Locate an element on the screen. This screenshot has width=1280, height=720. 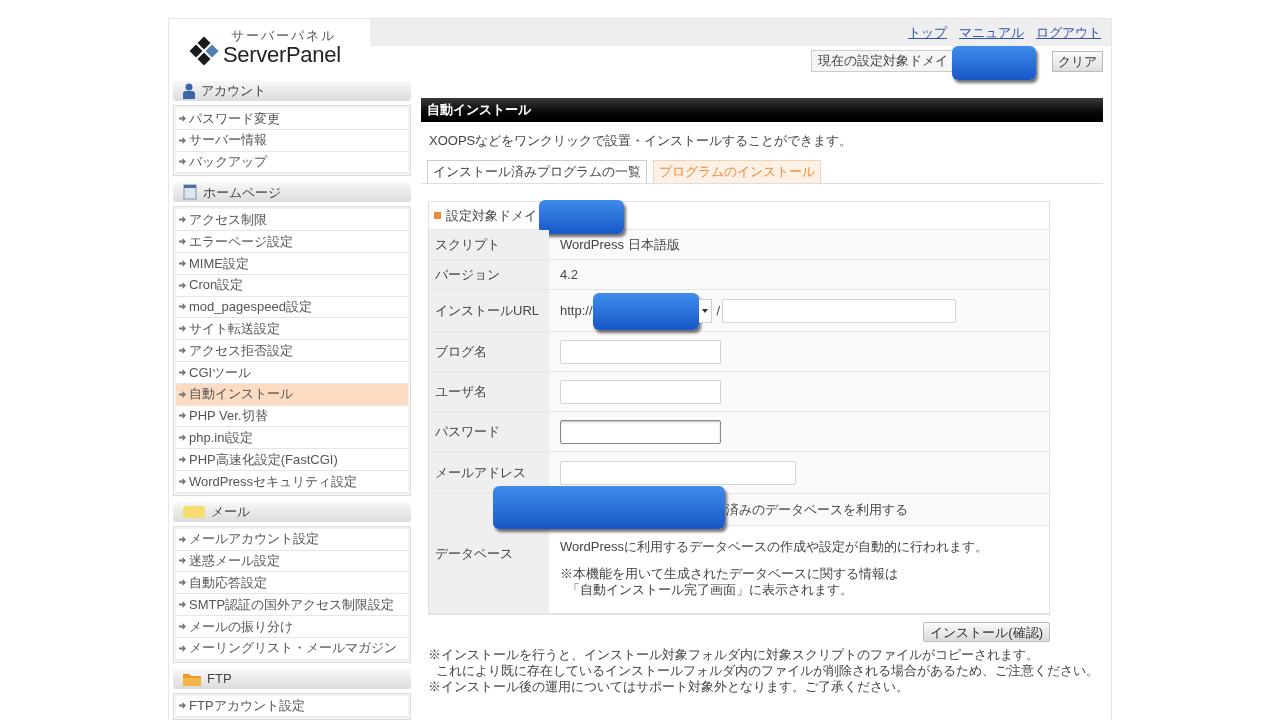
logo-diamonds-icon is located at coordinates (204, 50).